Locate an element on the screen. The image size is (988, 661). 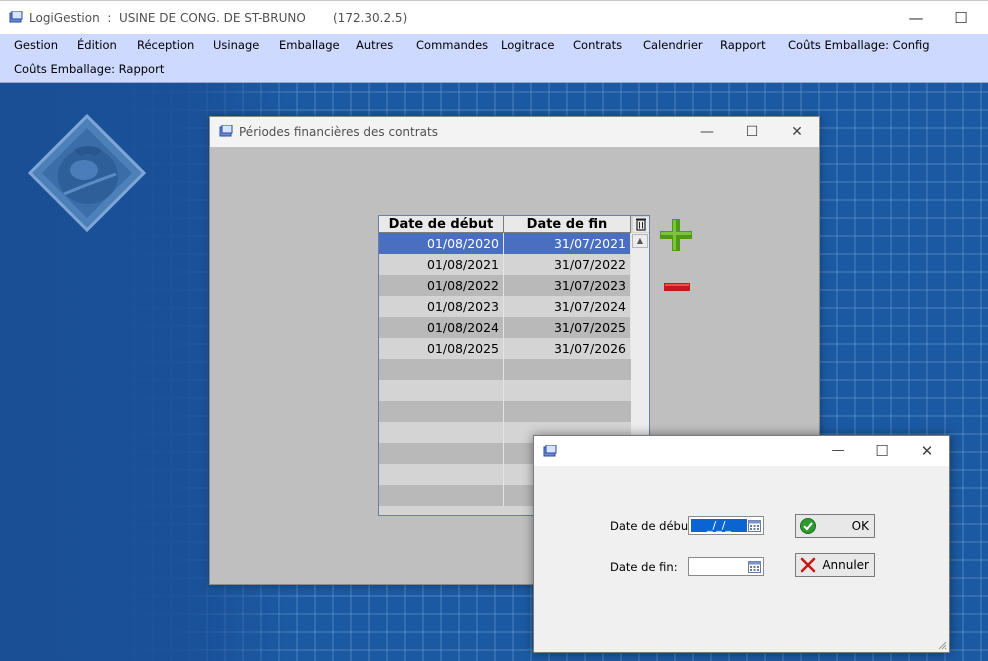
periods-window-titlebar: Périodes financières des contrats — ☐ ✕ is located at coordinates (514, 132).